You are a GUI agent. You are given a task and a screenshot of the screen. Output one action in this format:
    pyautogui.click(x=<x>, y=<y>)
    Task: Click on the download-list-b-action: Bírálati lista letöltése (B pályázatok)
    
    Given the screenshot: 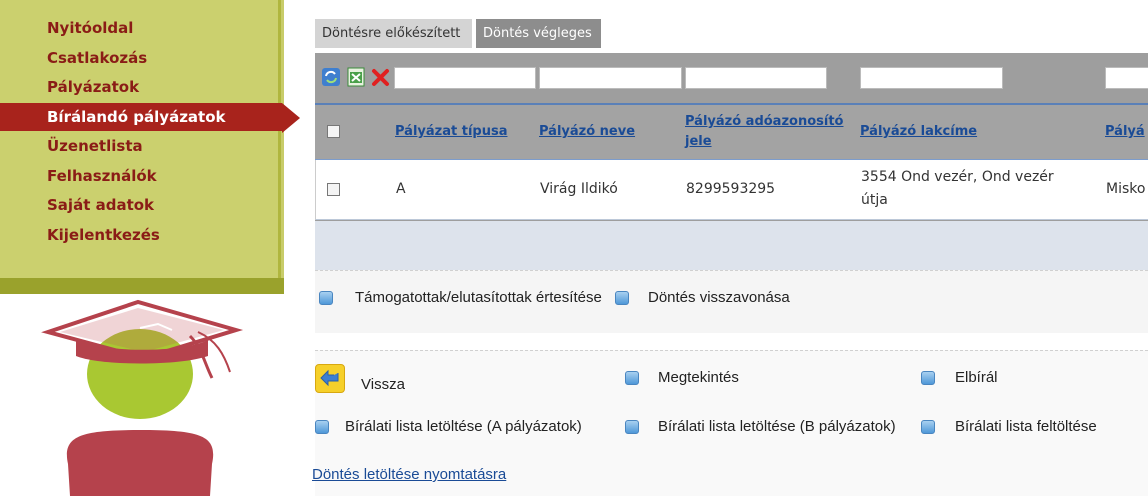 What is the action you would take?
    pyautogui.click(x=770, y=427)
    